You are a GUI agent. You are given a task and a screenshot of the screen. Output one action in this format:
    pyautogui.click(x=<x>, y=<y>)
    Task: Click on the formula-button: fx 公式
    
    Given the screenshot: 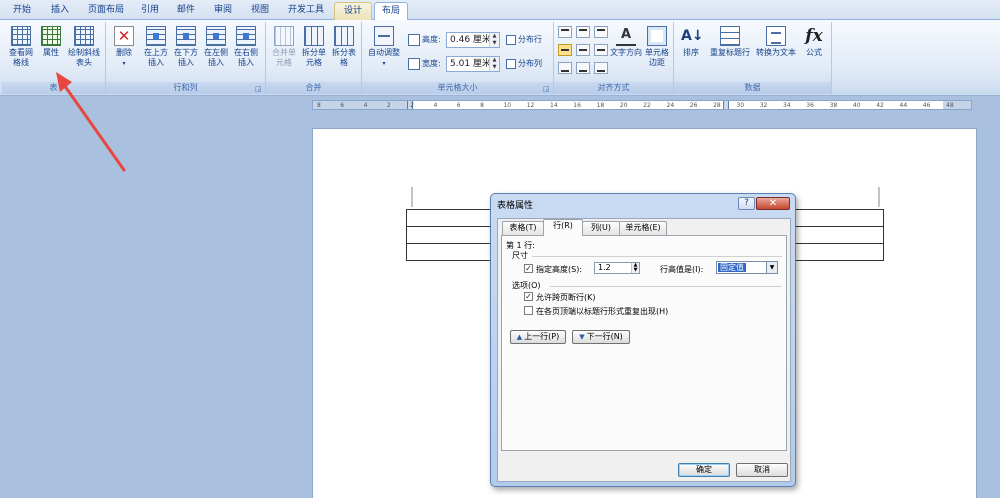 What is the action you would take?
    pyautogui.click(x=814, y=42)
    